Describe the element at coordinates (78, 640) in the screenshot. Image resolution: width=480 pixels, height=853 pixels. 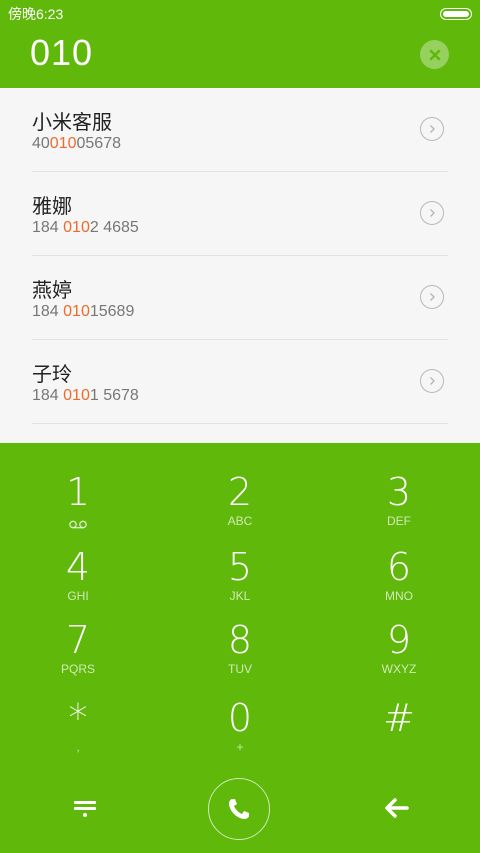
I see `key-digit: 7` at that location.